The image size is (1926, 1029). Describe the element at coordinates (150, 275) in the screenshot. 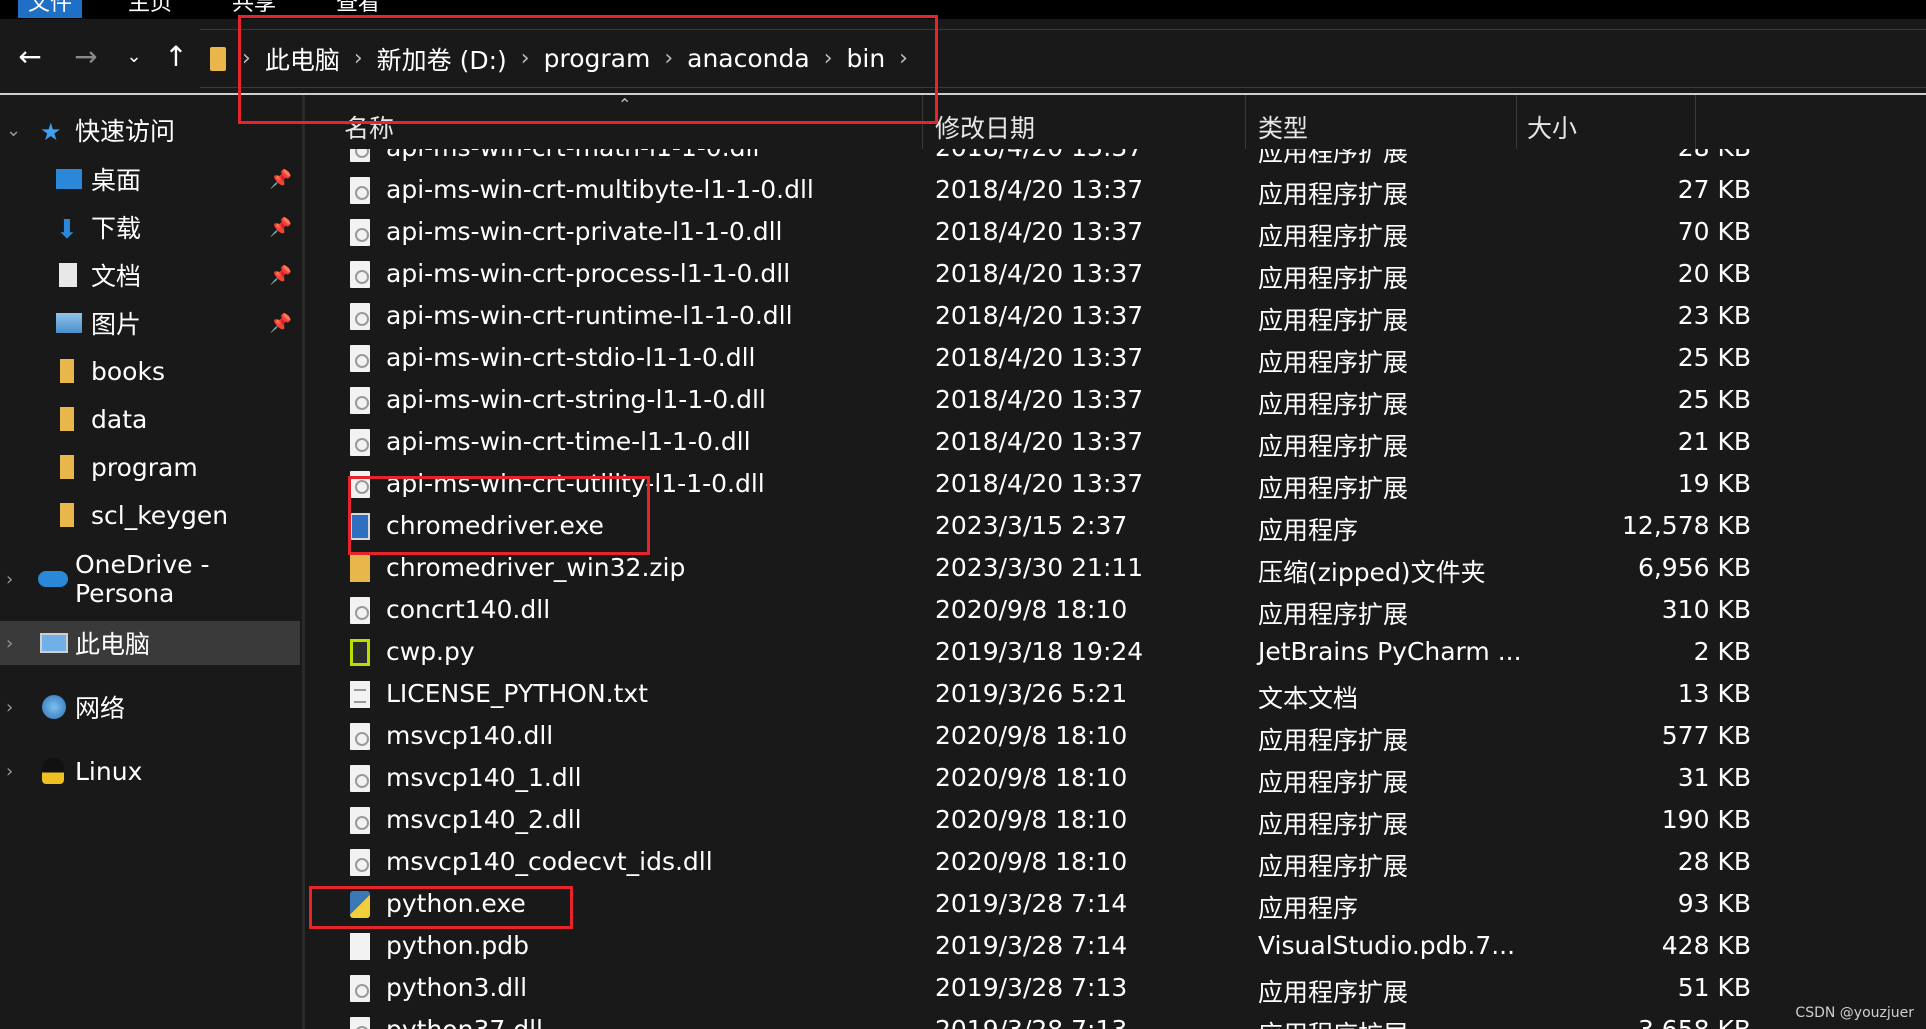

I see `sidebar-item-documents: 文档 📌` at that location.